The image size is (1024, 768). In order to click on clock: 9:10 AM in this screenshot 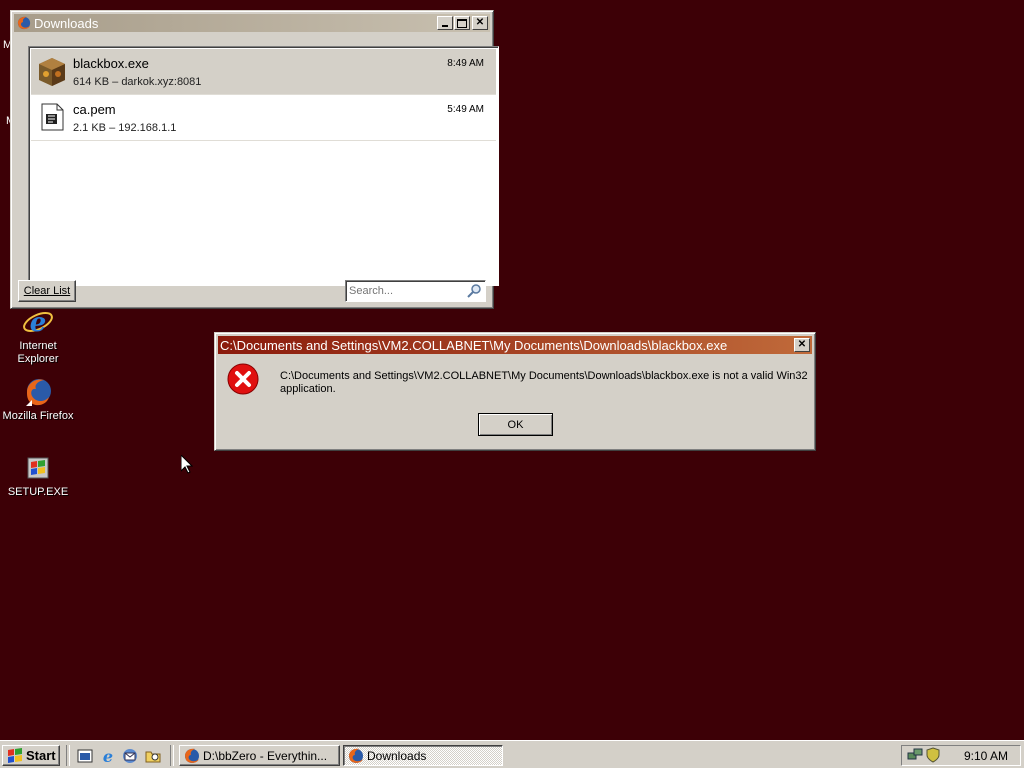, I will do `click(985, 756)`.